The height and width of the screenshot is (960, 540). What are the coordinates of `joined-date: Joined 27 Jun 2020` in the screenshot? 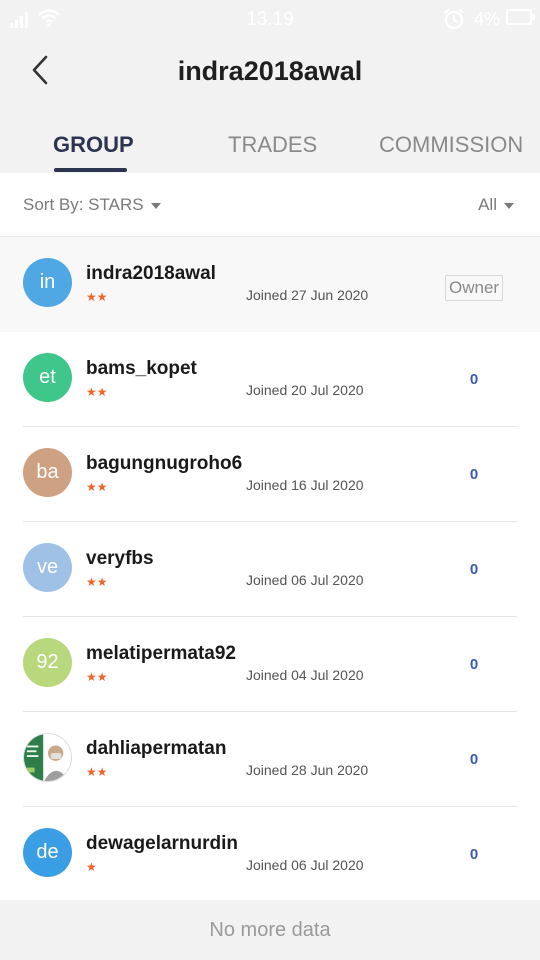 It's located at (307, 295).